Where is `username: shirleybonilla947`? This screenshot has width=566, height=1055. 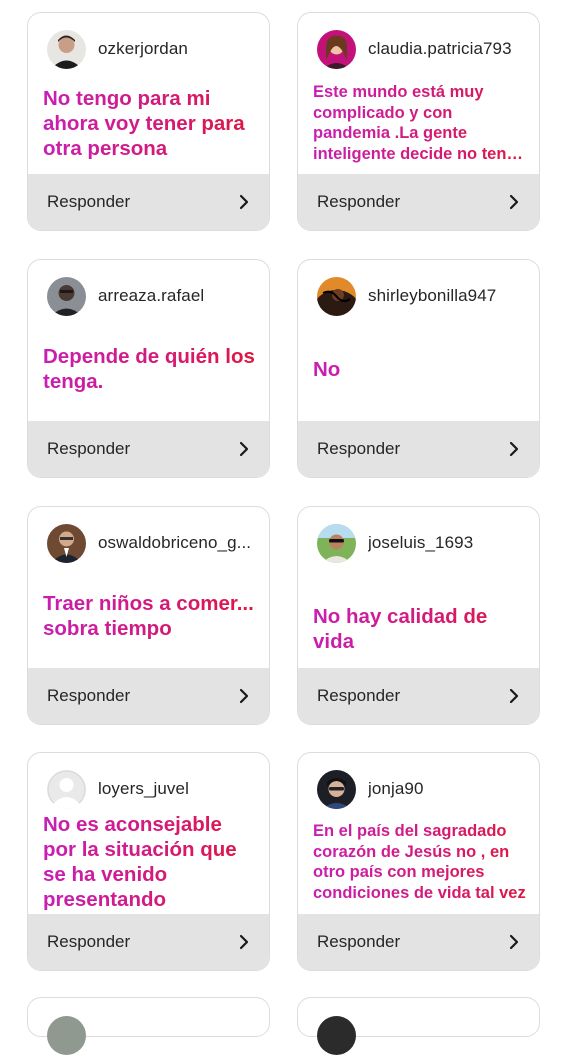
username: shirleybonilla947 is located at coordinates (432, 296).